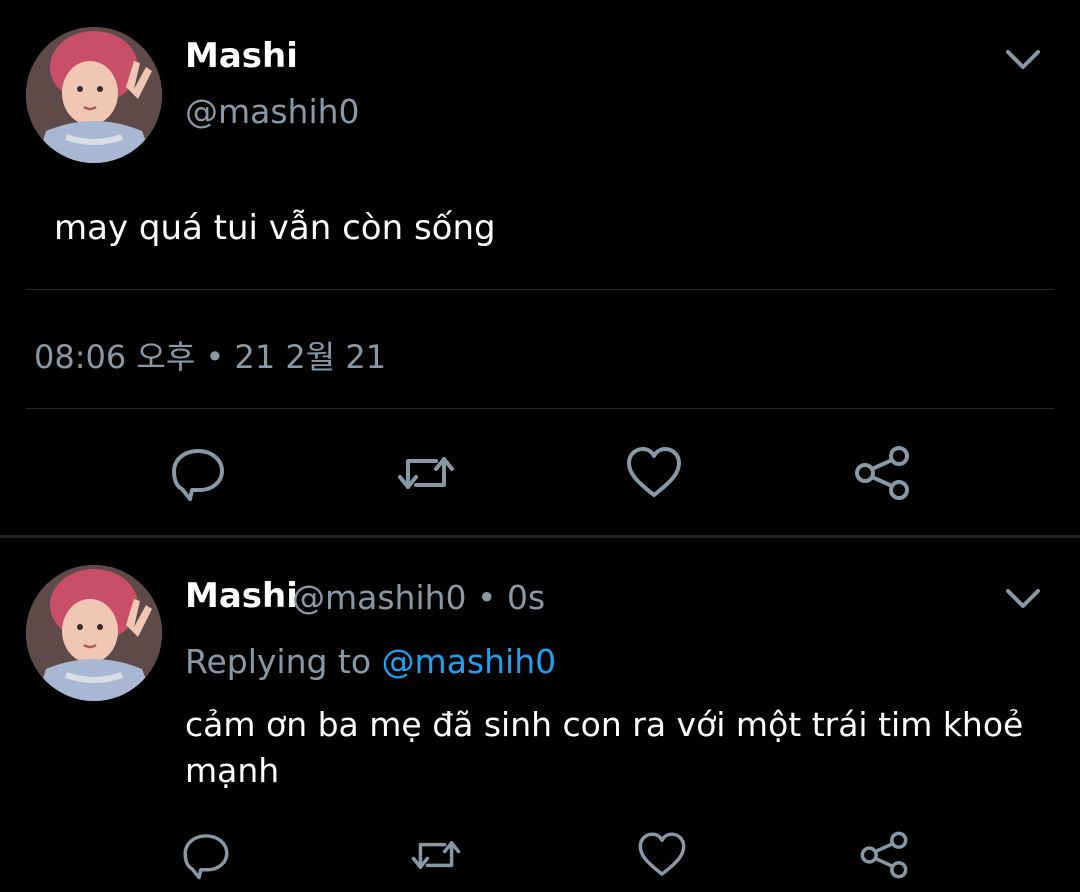  Describe the element at coordinates (418, 597) in the screenshot. I see `reply-tweet-handle-time: @mashih0 • 0s` at that location.